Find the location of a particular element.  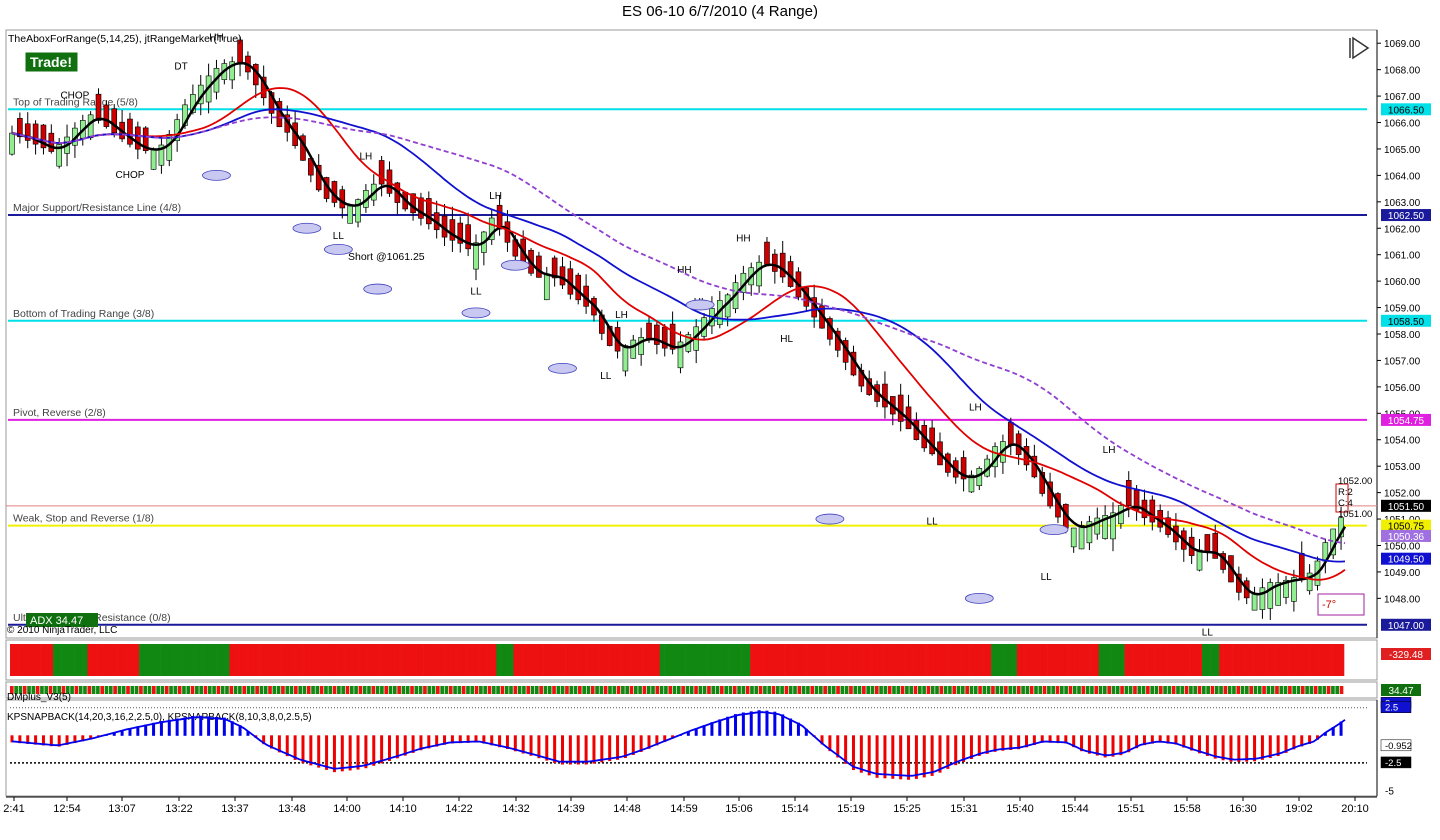

price-tick-label: 1061.00 is located at coordinates (1402, 256).